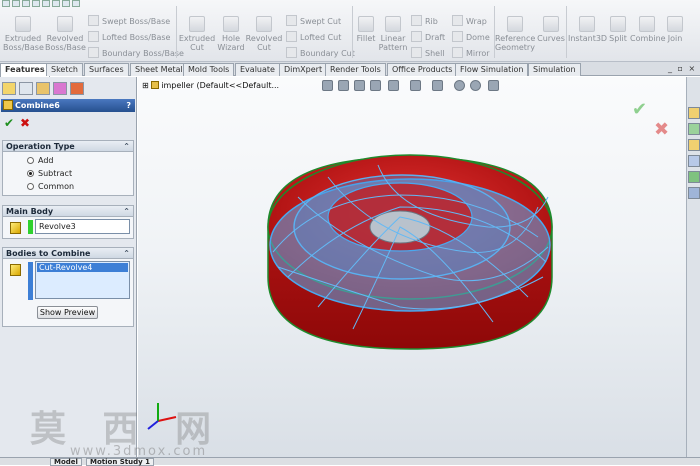 This screenshot has width=700, height=466. Describe the element at coordinates (26, 88) in the screenshot. I see `property-manager-icon` at that location.